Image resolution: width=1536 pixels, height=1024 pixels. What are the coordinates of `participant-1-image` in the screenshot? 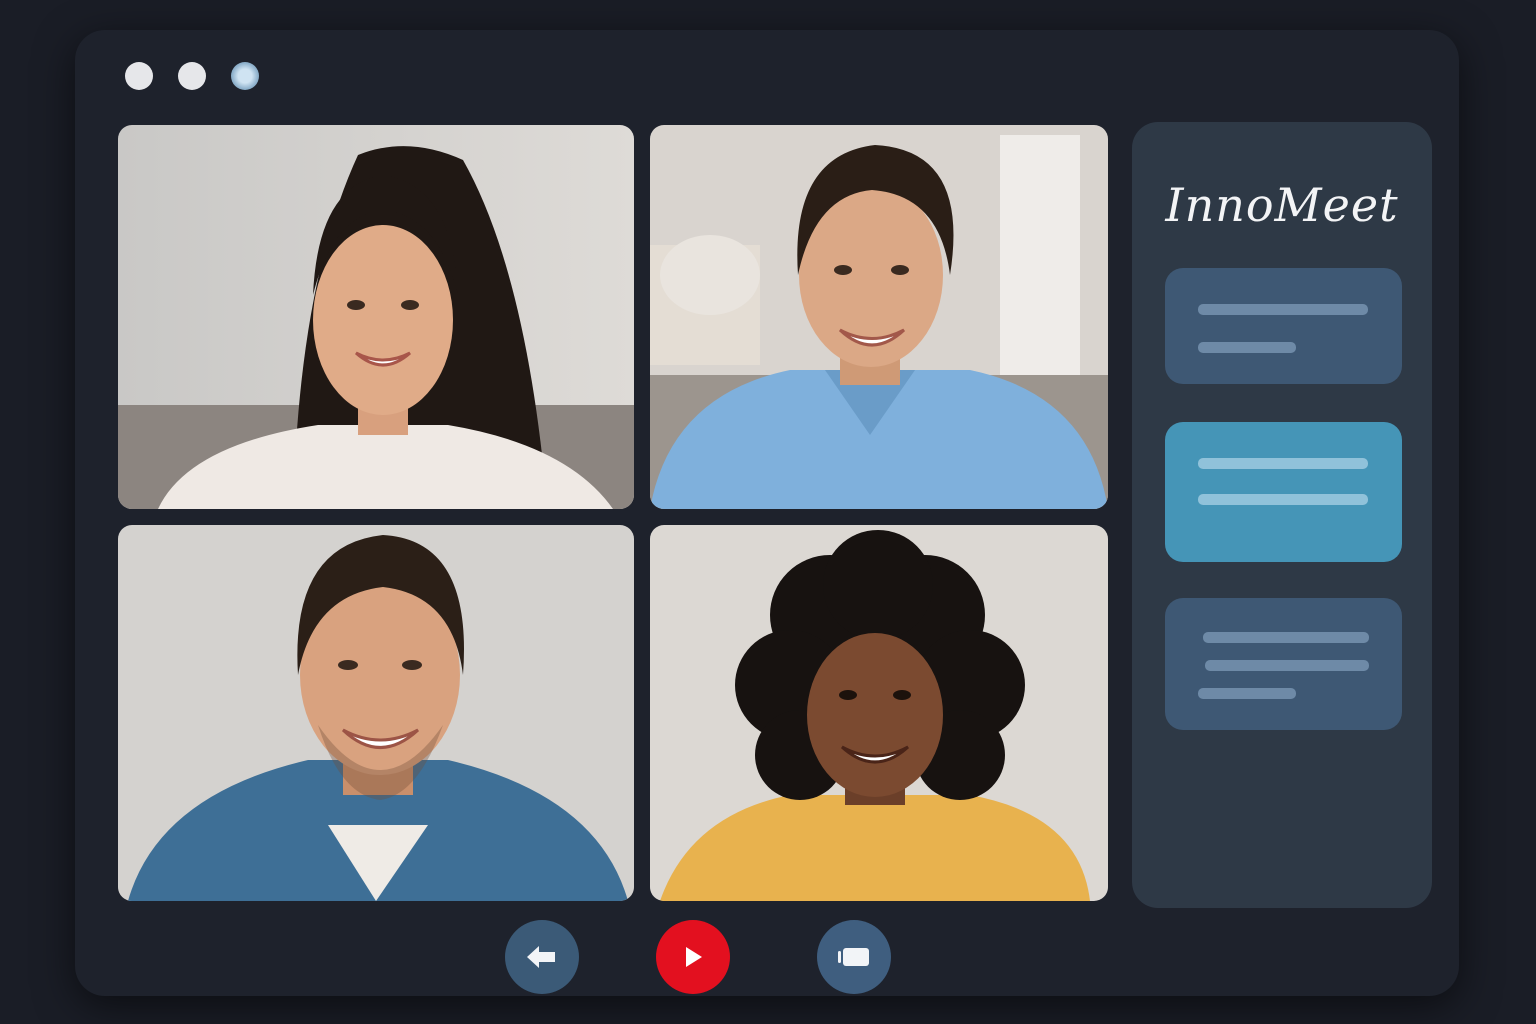 It's located at (376, 317).